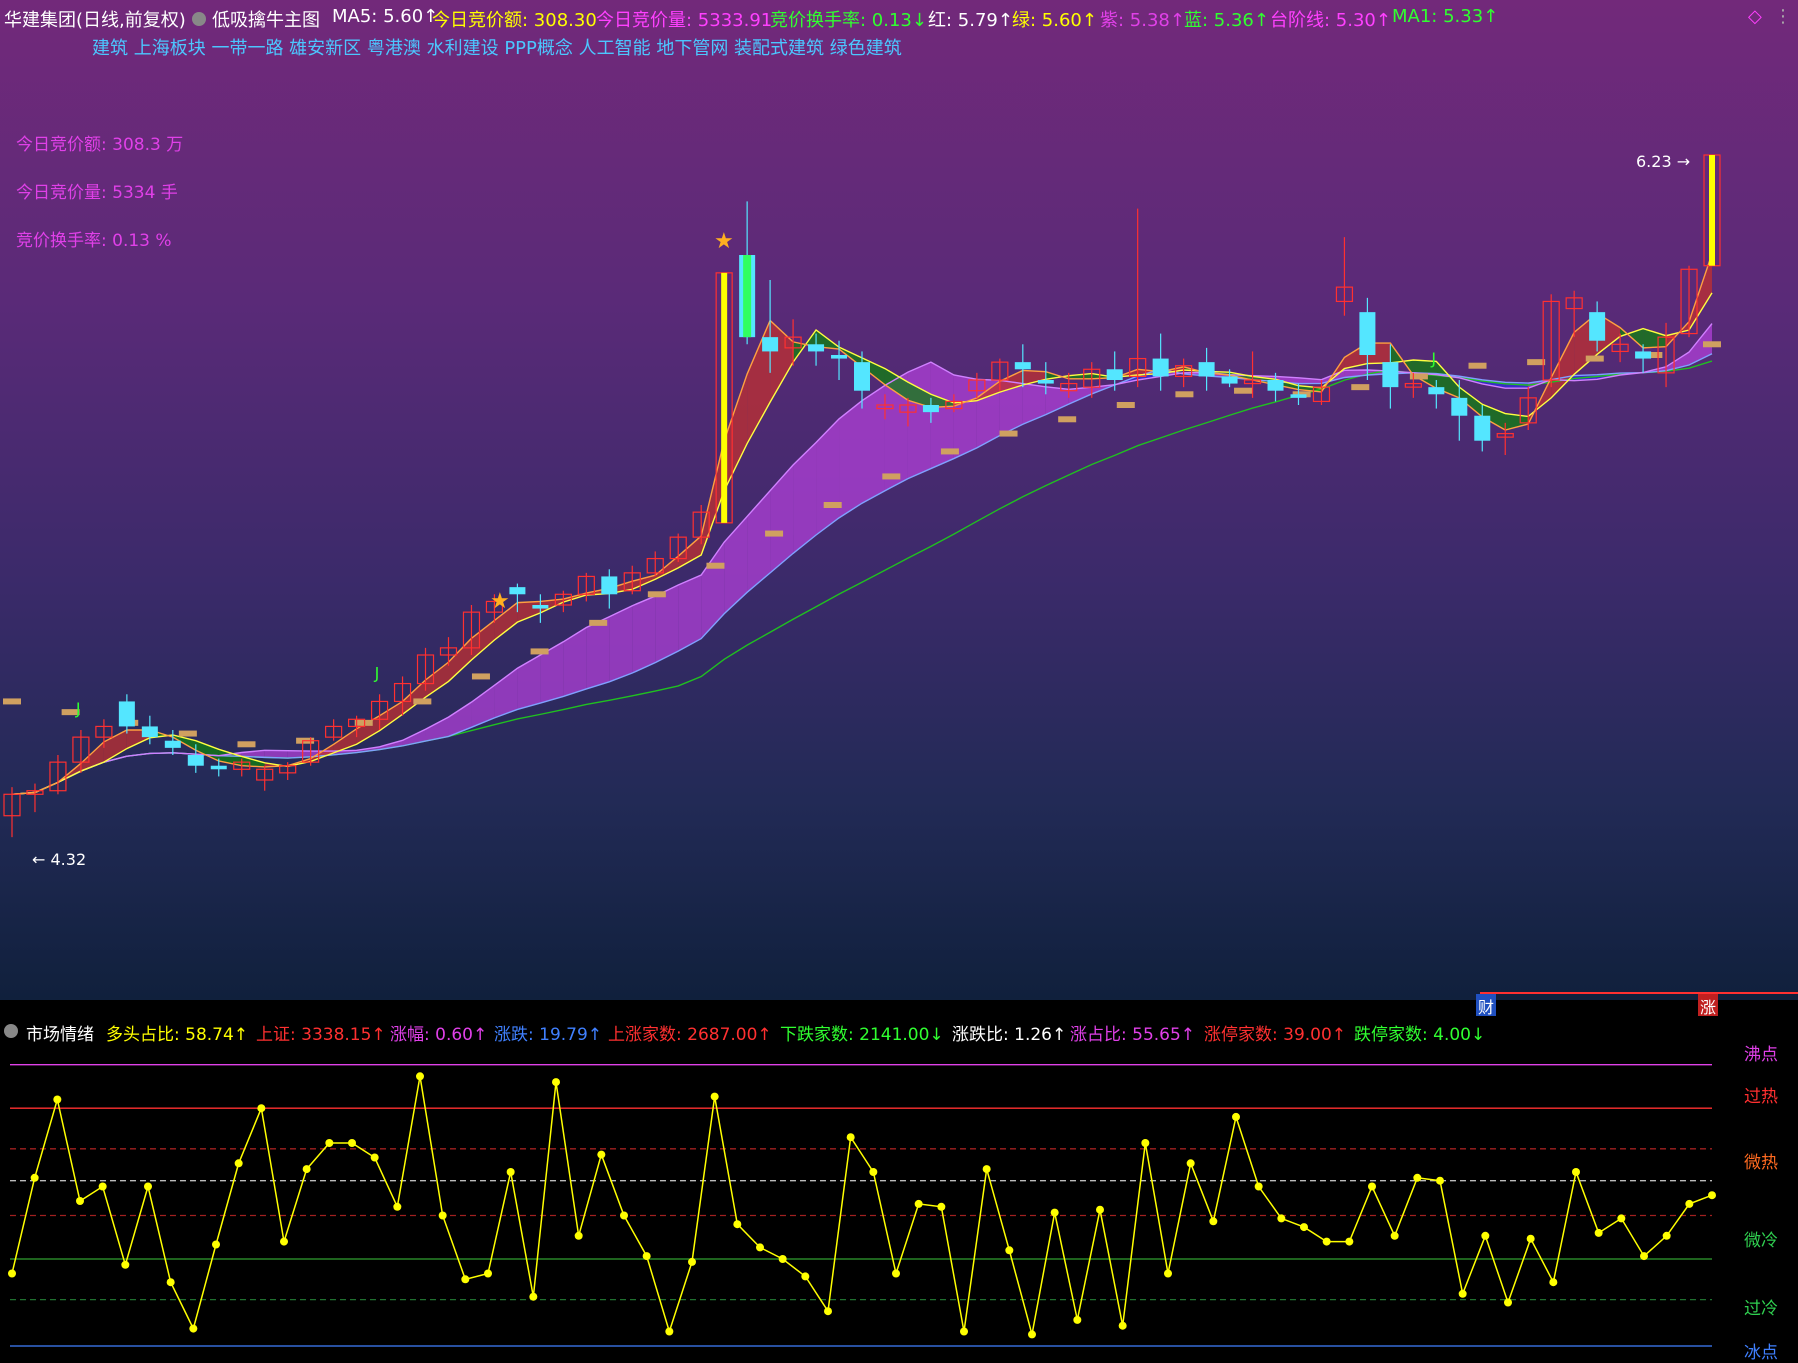  Describe the element at coordinates (1761, 1309) in the screenshot. I see `zone-cold: 过冷` at that location.